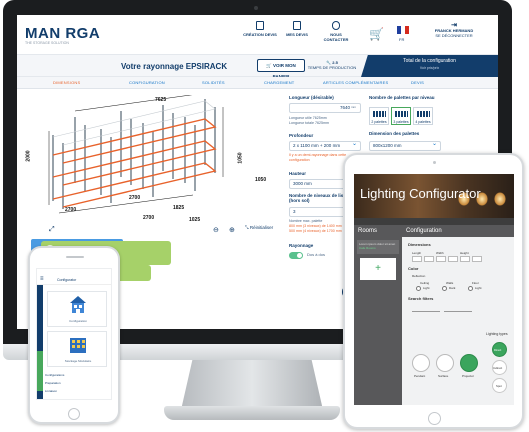  Describe the element at coordinates (42, 279) in the screenshot. I see `menu-icon: ≡` at that location.